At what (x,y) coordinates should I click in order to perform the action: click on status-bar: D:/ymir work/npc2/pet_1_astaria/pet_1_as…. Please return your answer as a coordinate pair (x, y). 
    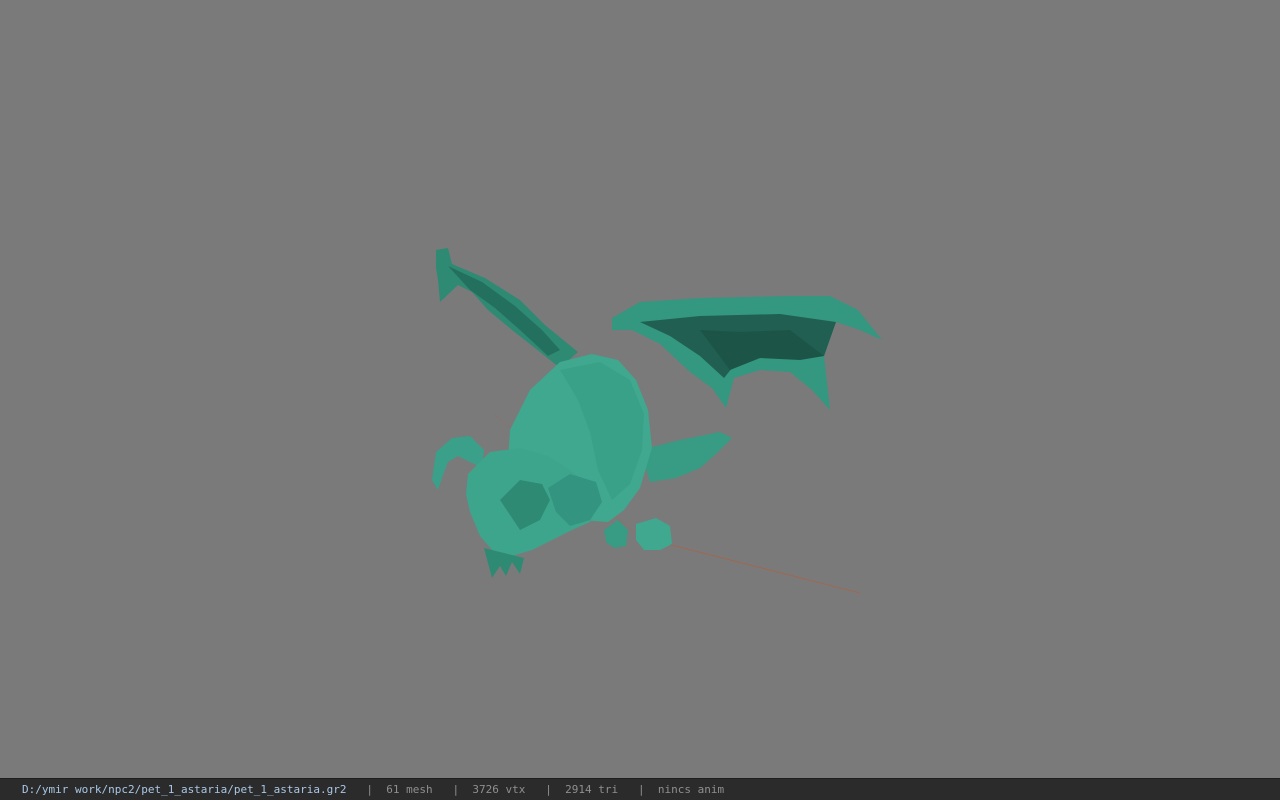
    Looking at the image, I should click on (640, 789).